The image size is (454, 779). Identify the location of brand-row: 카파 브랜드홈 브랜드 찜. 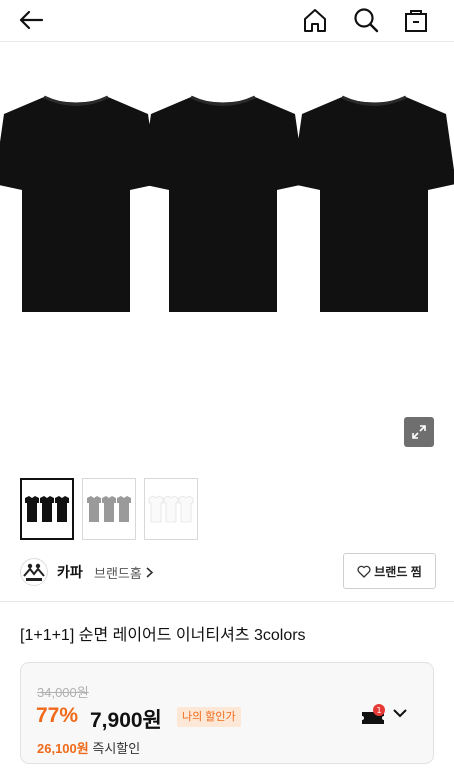
(227, 572).